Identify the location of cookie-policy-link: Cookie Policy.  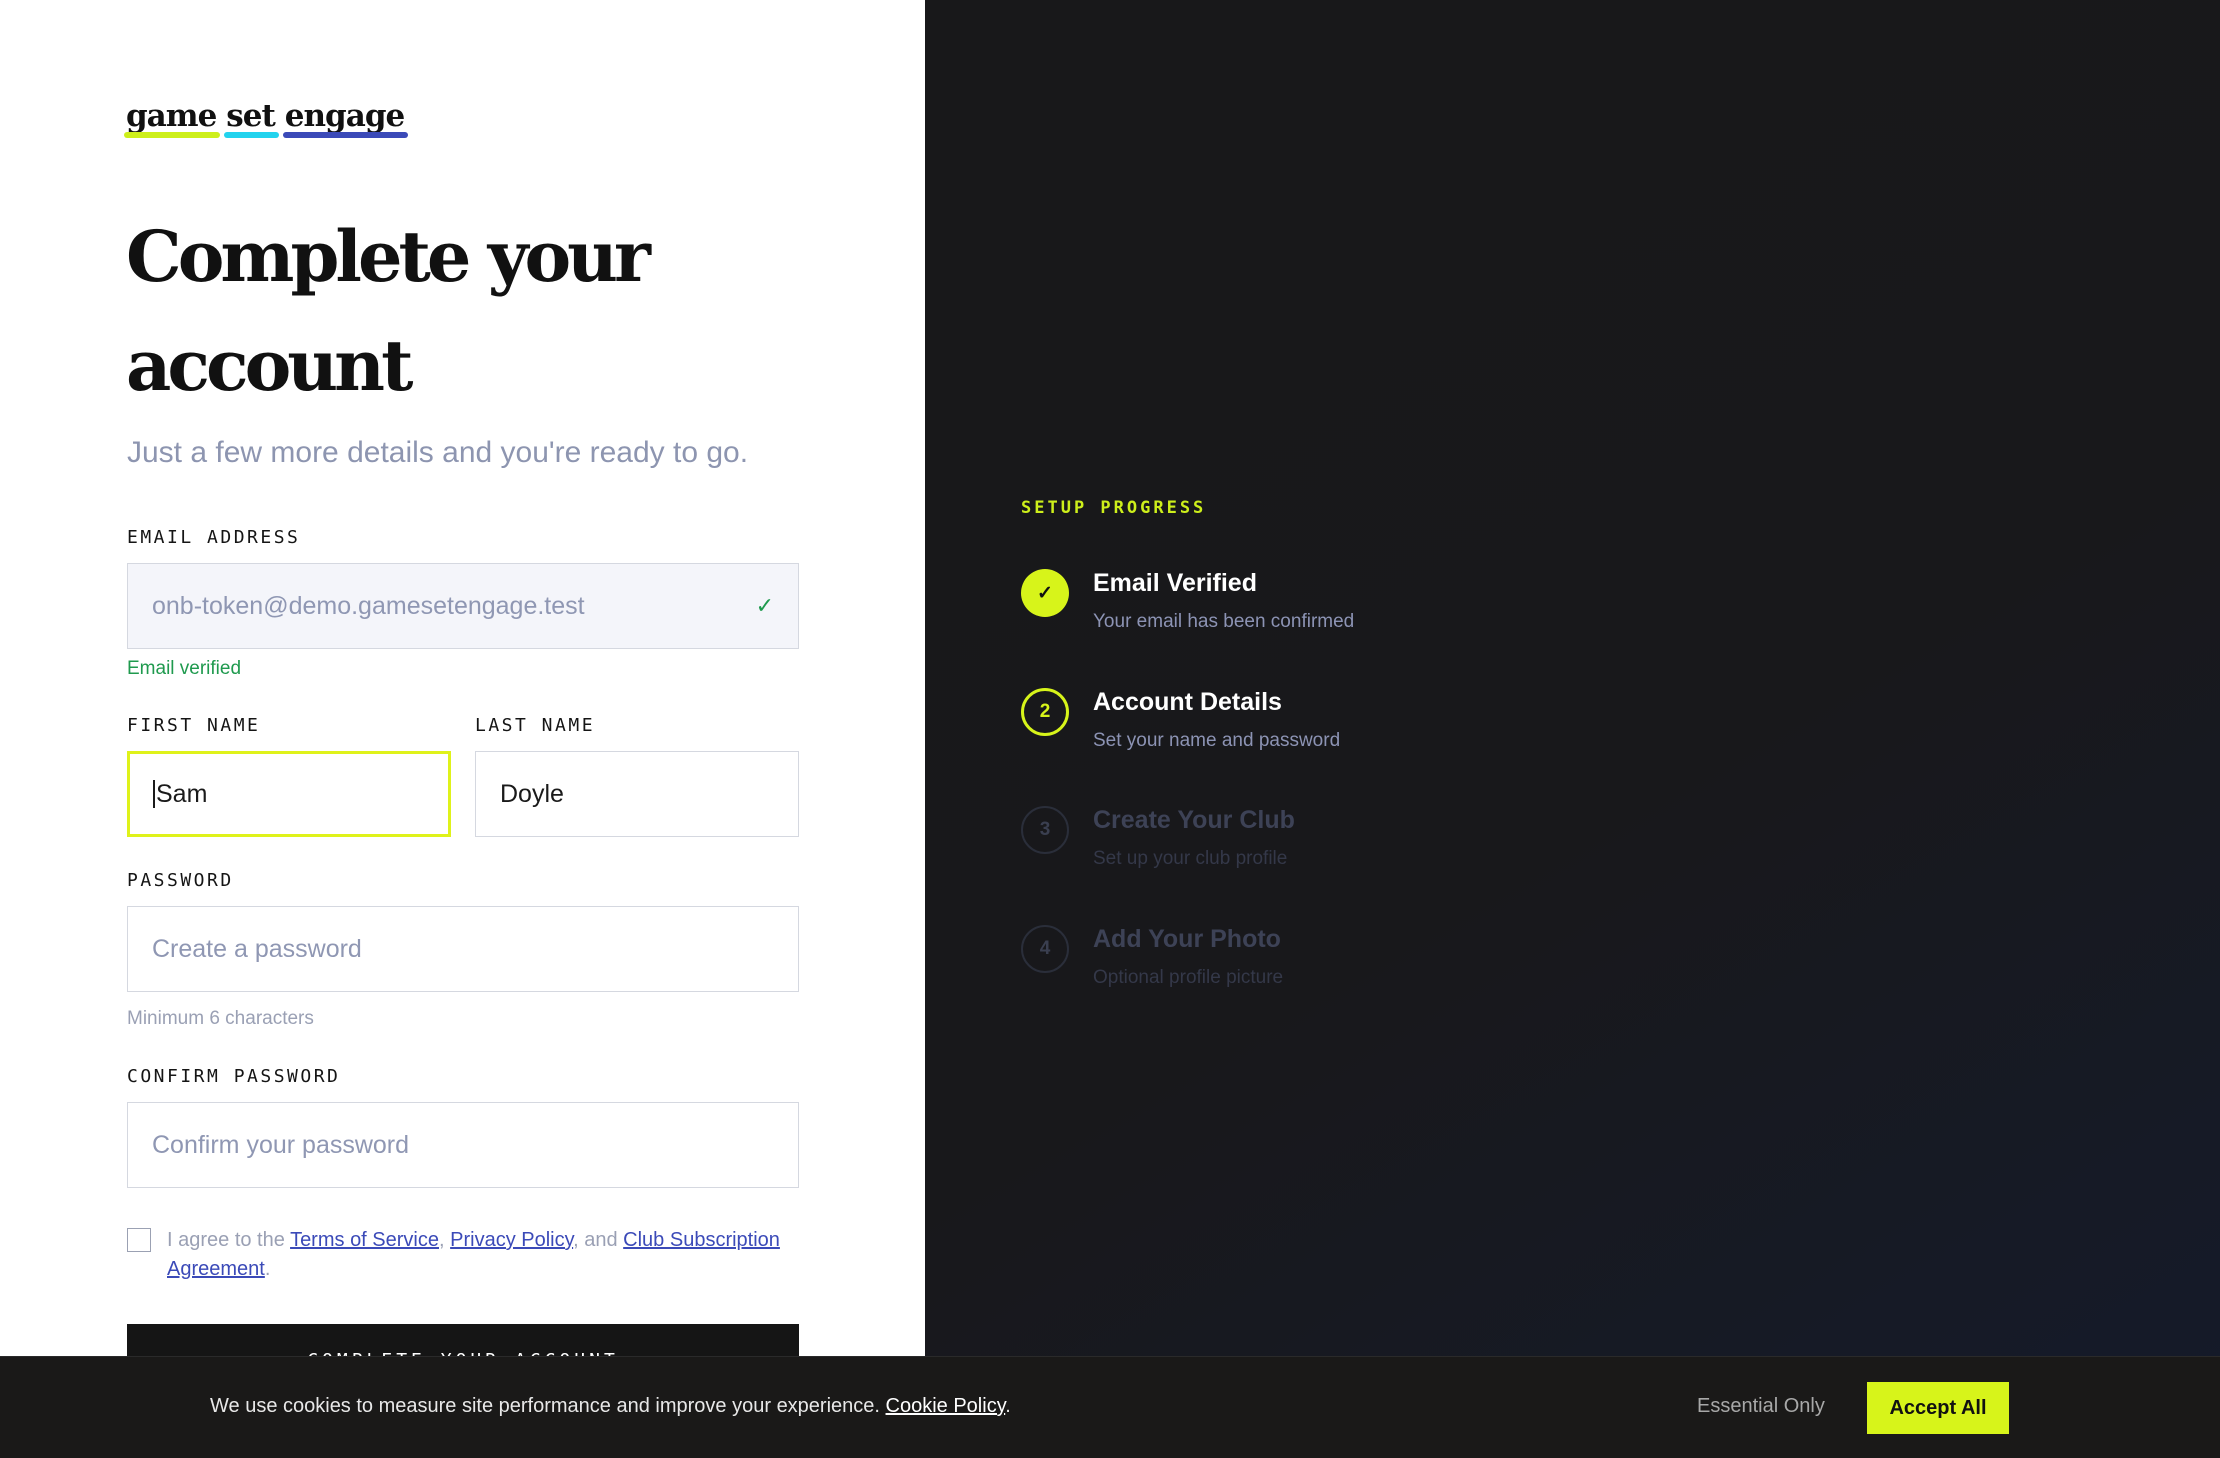
(946, 1406).